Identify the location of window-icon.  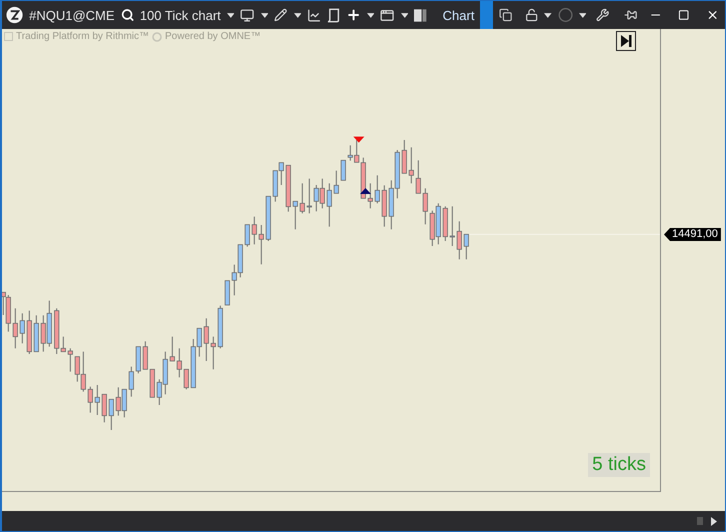
(387, 15).